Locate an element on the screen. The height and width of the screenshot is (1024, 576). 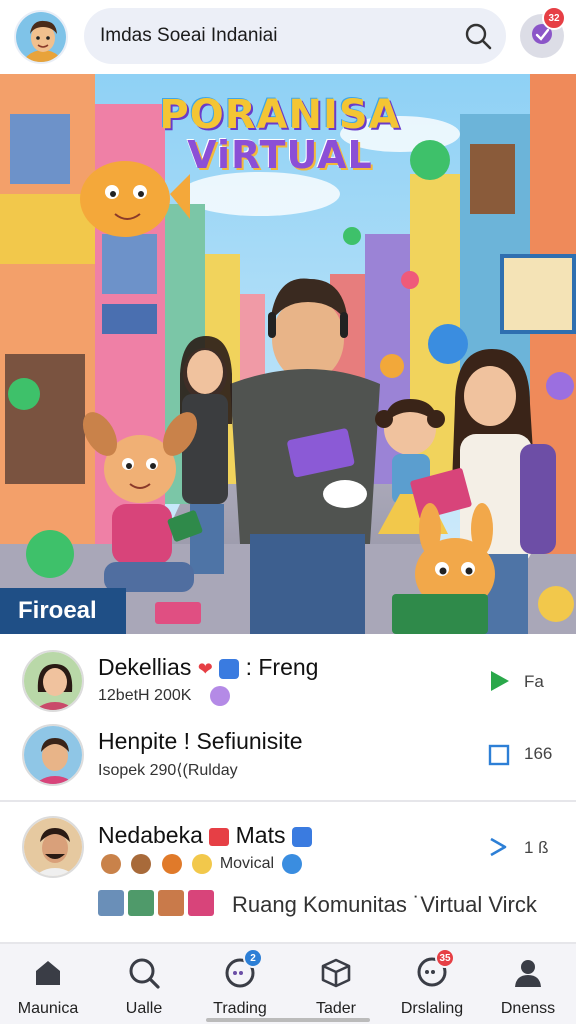
profile-avatar is located at coordinates (41, 37).